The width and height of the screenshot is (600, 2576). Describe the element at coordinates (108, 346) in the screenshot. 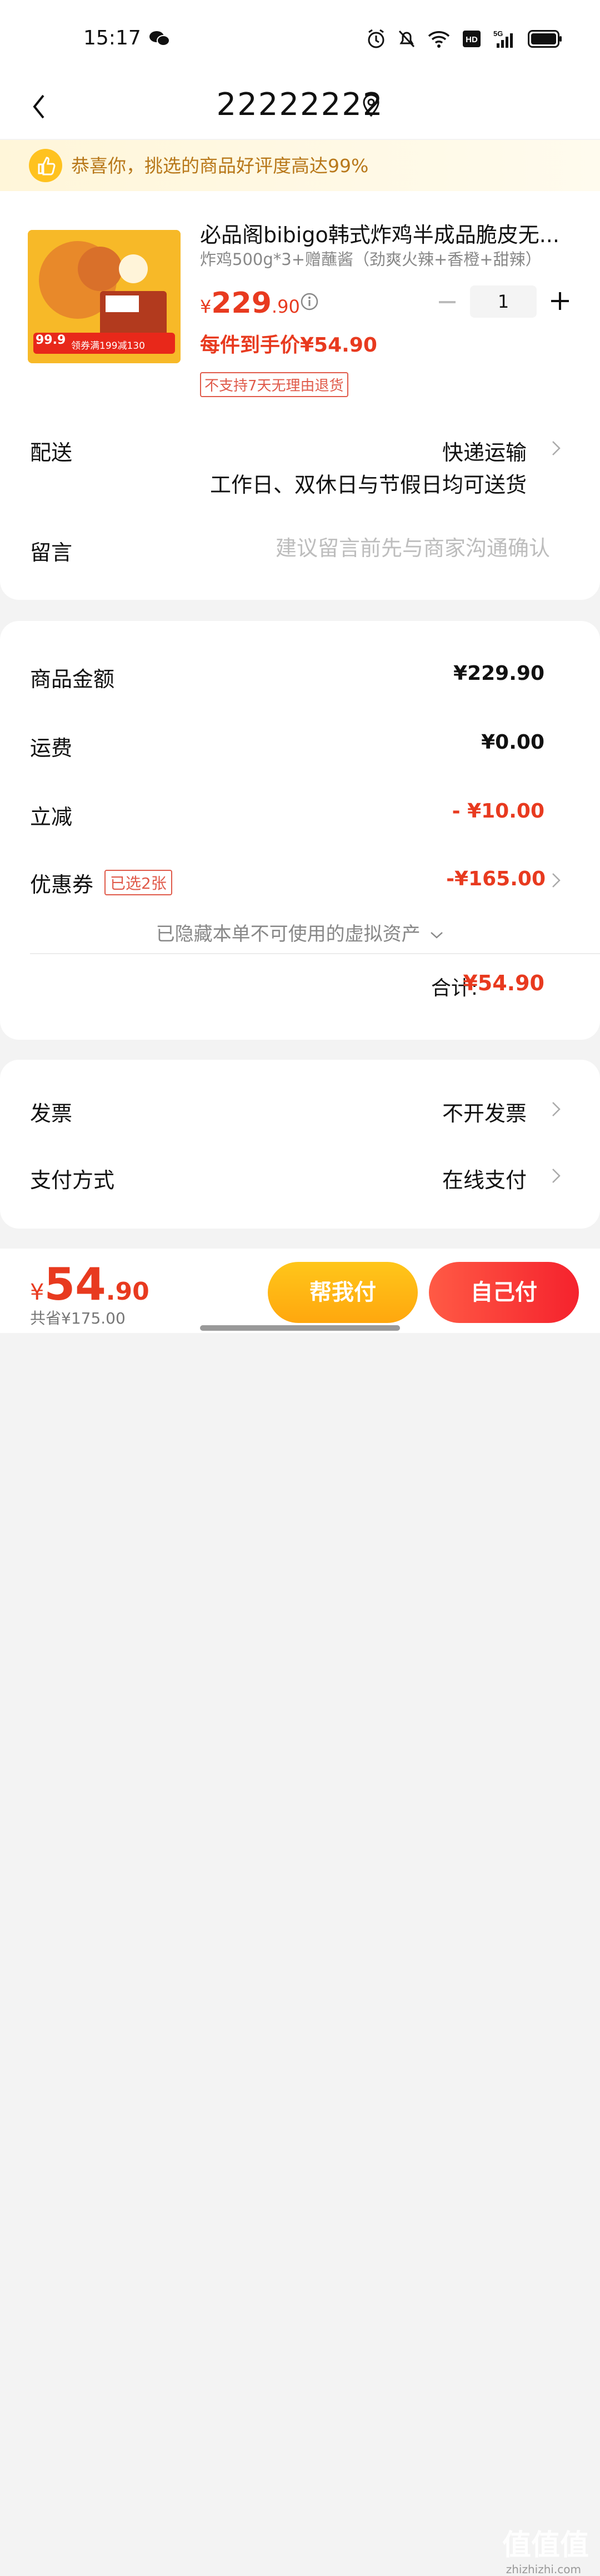

I see `image-badge-coupon: 领券满199减130` at that location.